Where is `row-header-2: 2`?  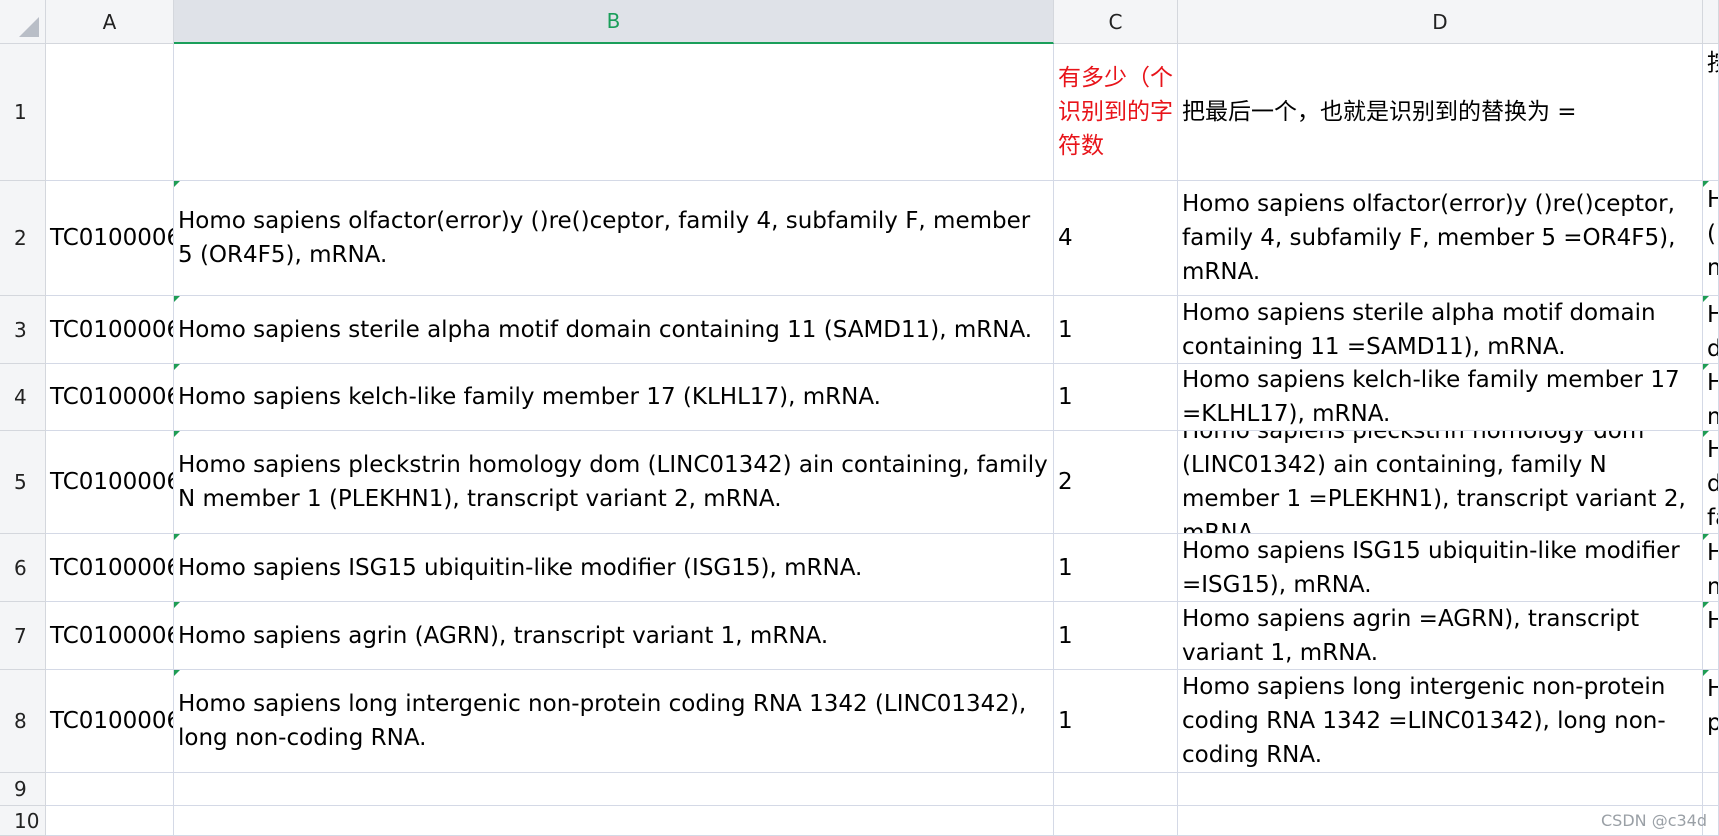
row-header-2: 2 is located at coordinates (23, 238).